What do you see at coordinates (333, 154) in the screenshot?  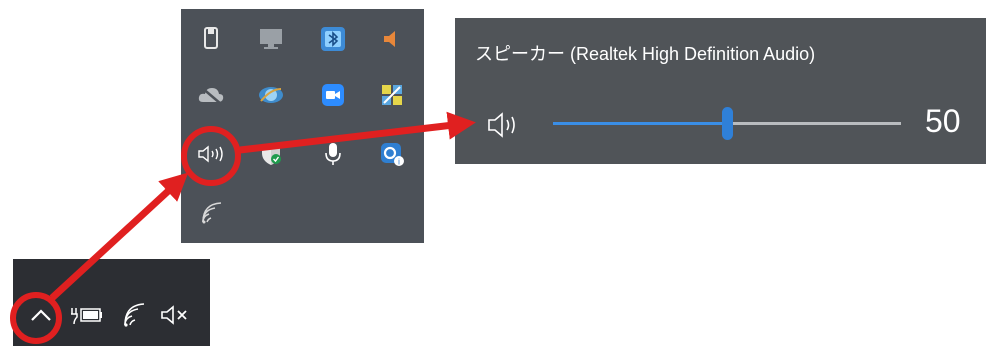 I see `microphone-icon` at bounding box center [333, 154].